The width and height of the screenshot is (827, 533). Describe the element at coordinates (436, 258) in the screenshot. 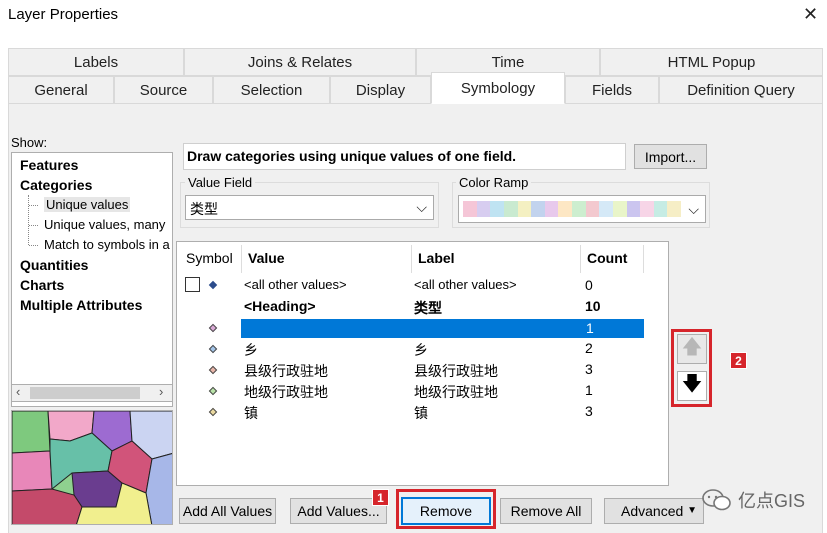

I see `column-header-label: Label` at that location.